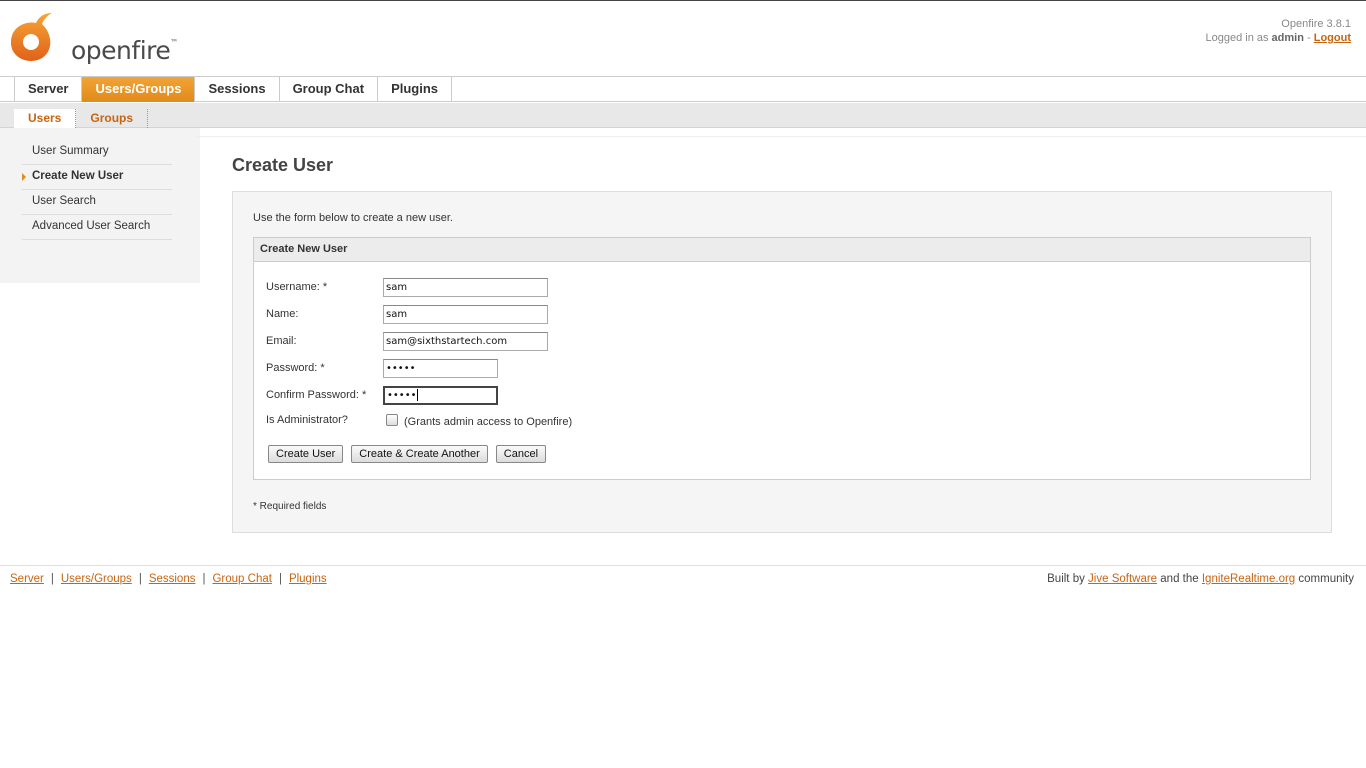  What do you see at coordinates (290, 506) in the screenshot?
I see `required-fields-note: * Required fields` at bounding box center [290, 506].